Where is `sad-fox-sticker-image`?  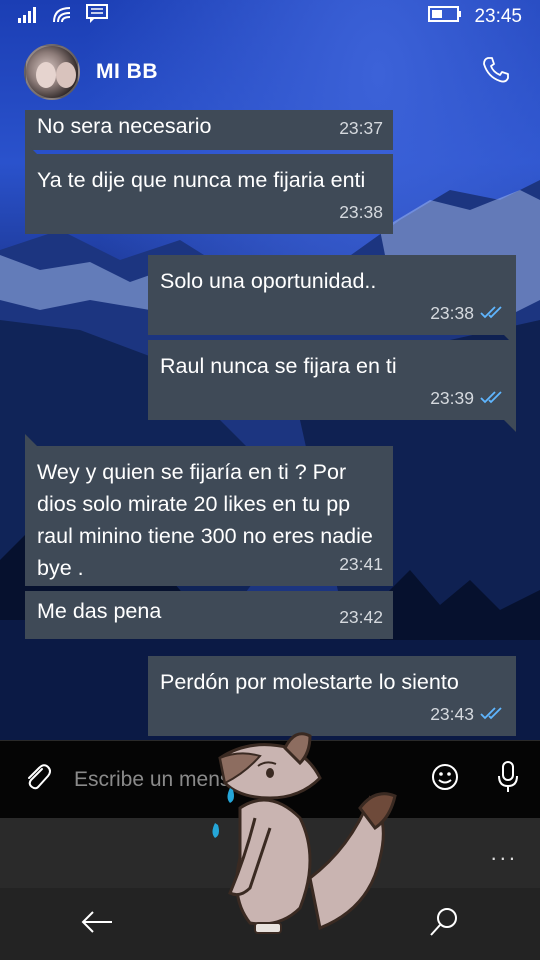
sad-fox-sticker-image is located at coordinates (305, 835).